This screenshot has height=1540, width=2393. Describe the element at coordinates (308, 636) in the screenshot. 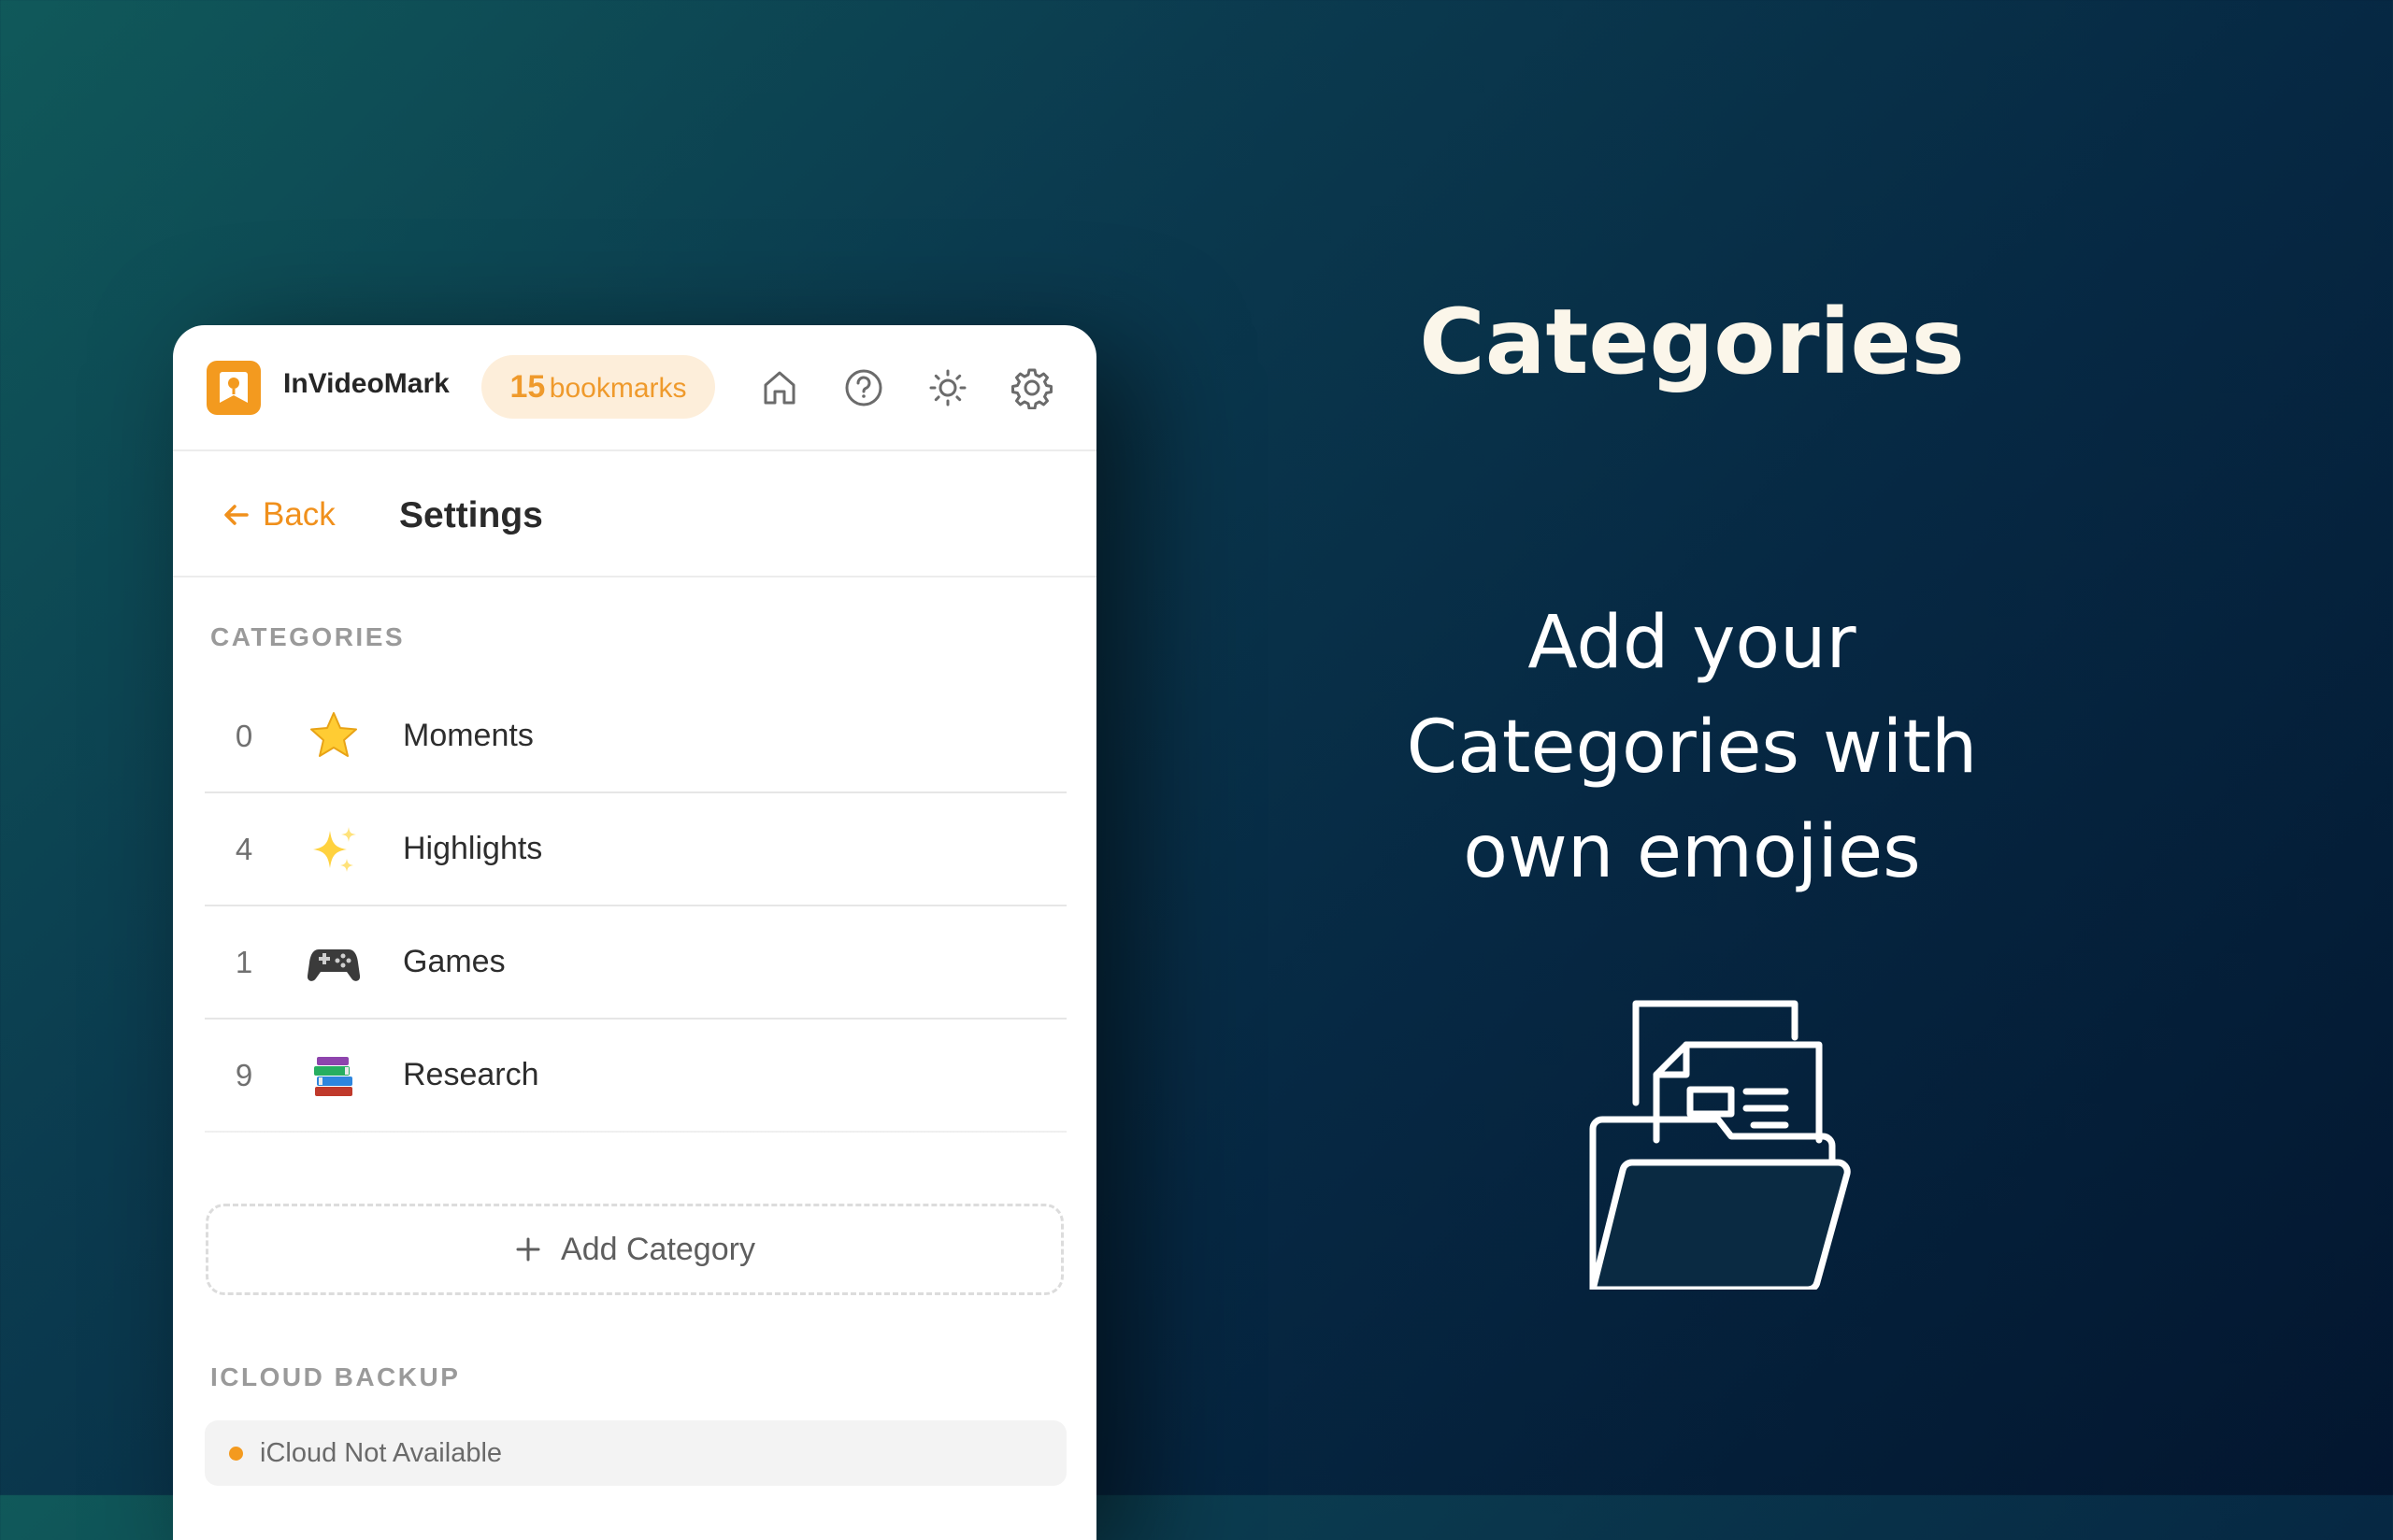

I see `categories-section-label: CATEGORIES` at that location.